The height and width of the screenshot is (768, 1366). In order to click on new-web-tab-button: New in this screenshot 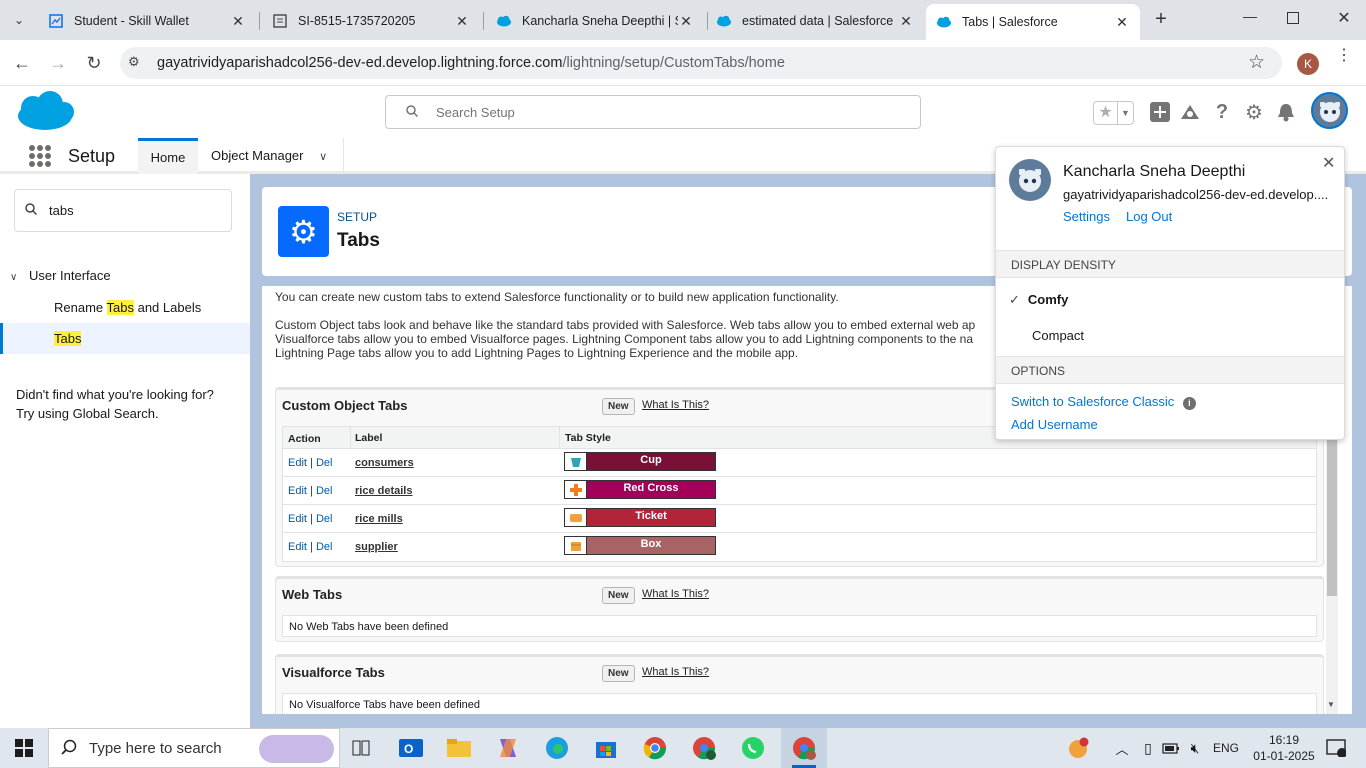, I will do `click(618, 595)`.